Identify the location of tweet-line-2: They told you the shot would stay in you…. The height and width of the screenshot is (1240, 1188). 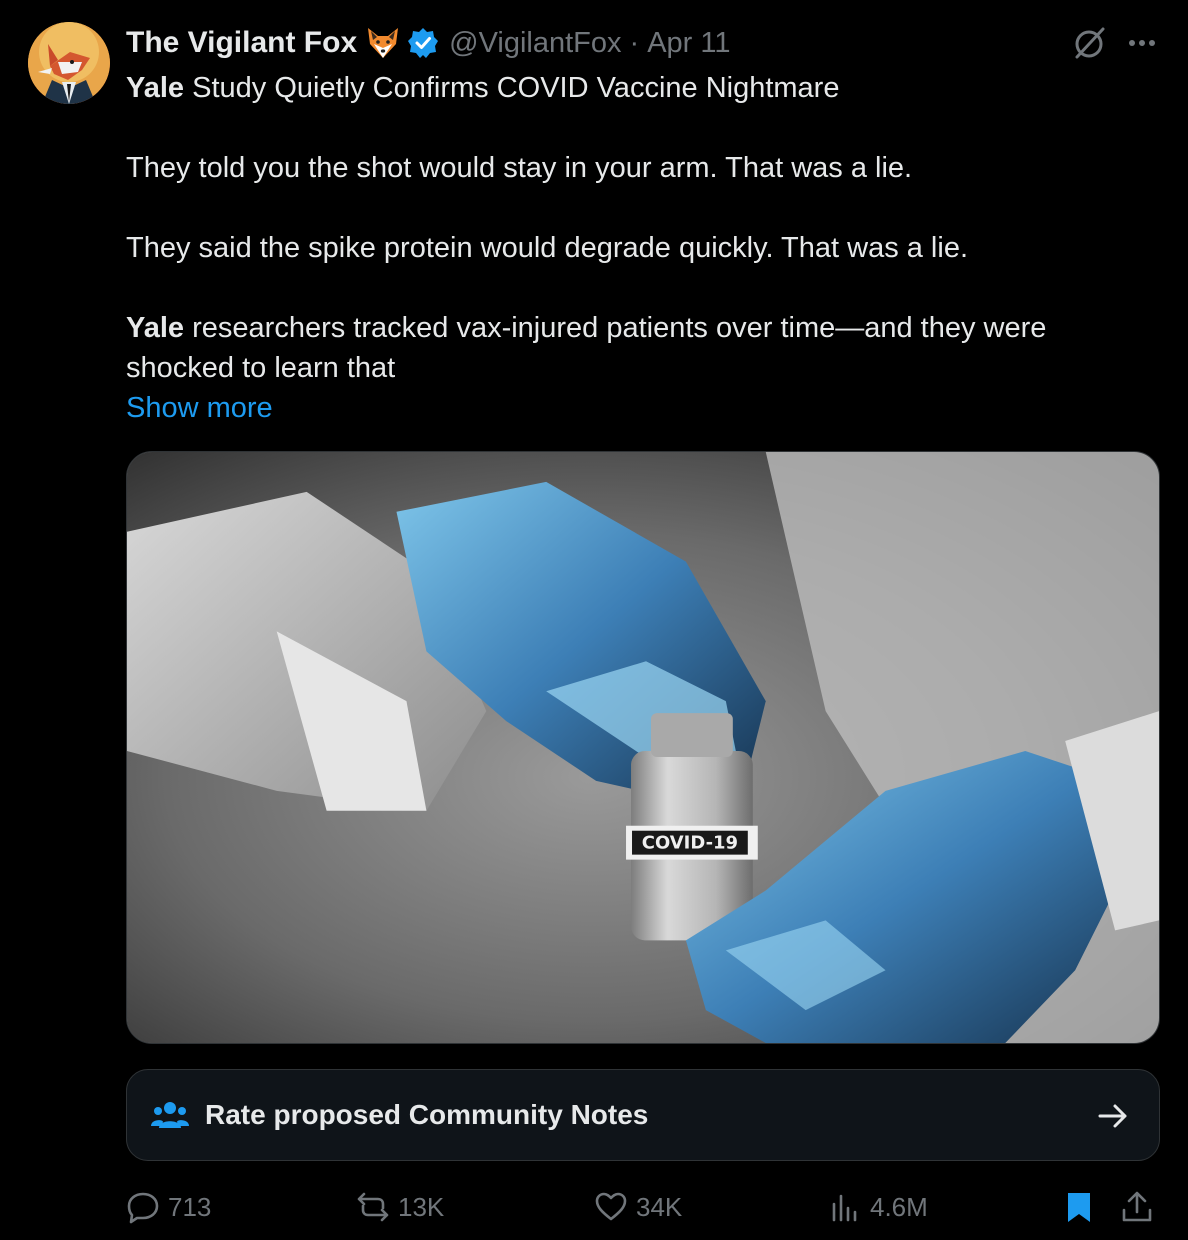
(519, 168).